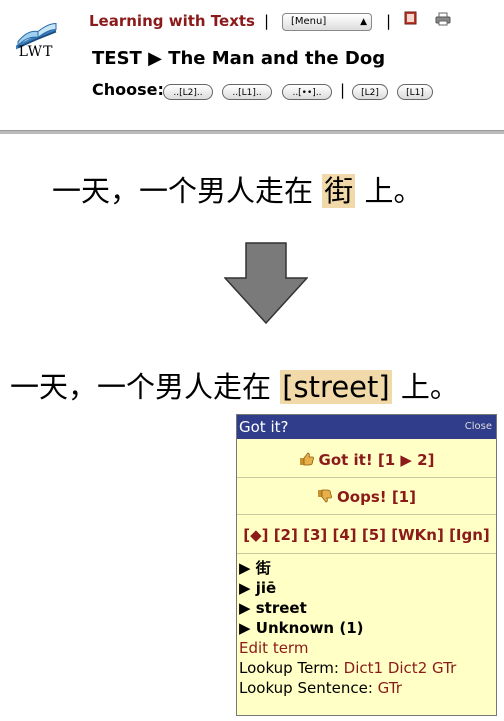 Image resolution: width=504 pixels, height=721 pixels. I want to click on down-arrow-icon, so click(266, 283).